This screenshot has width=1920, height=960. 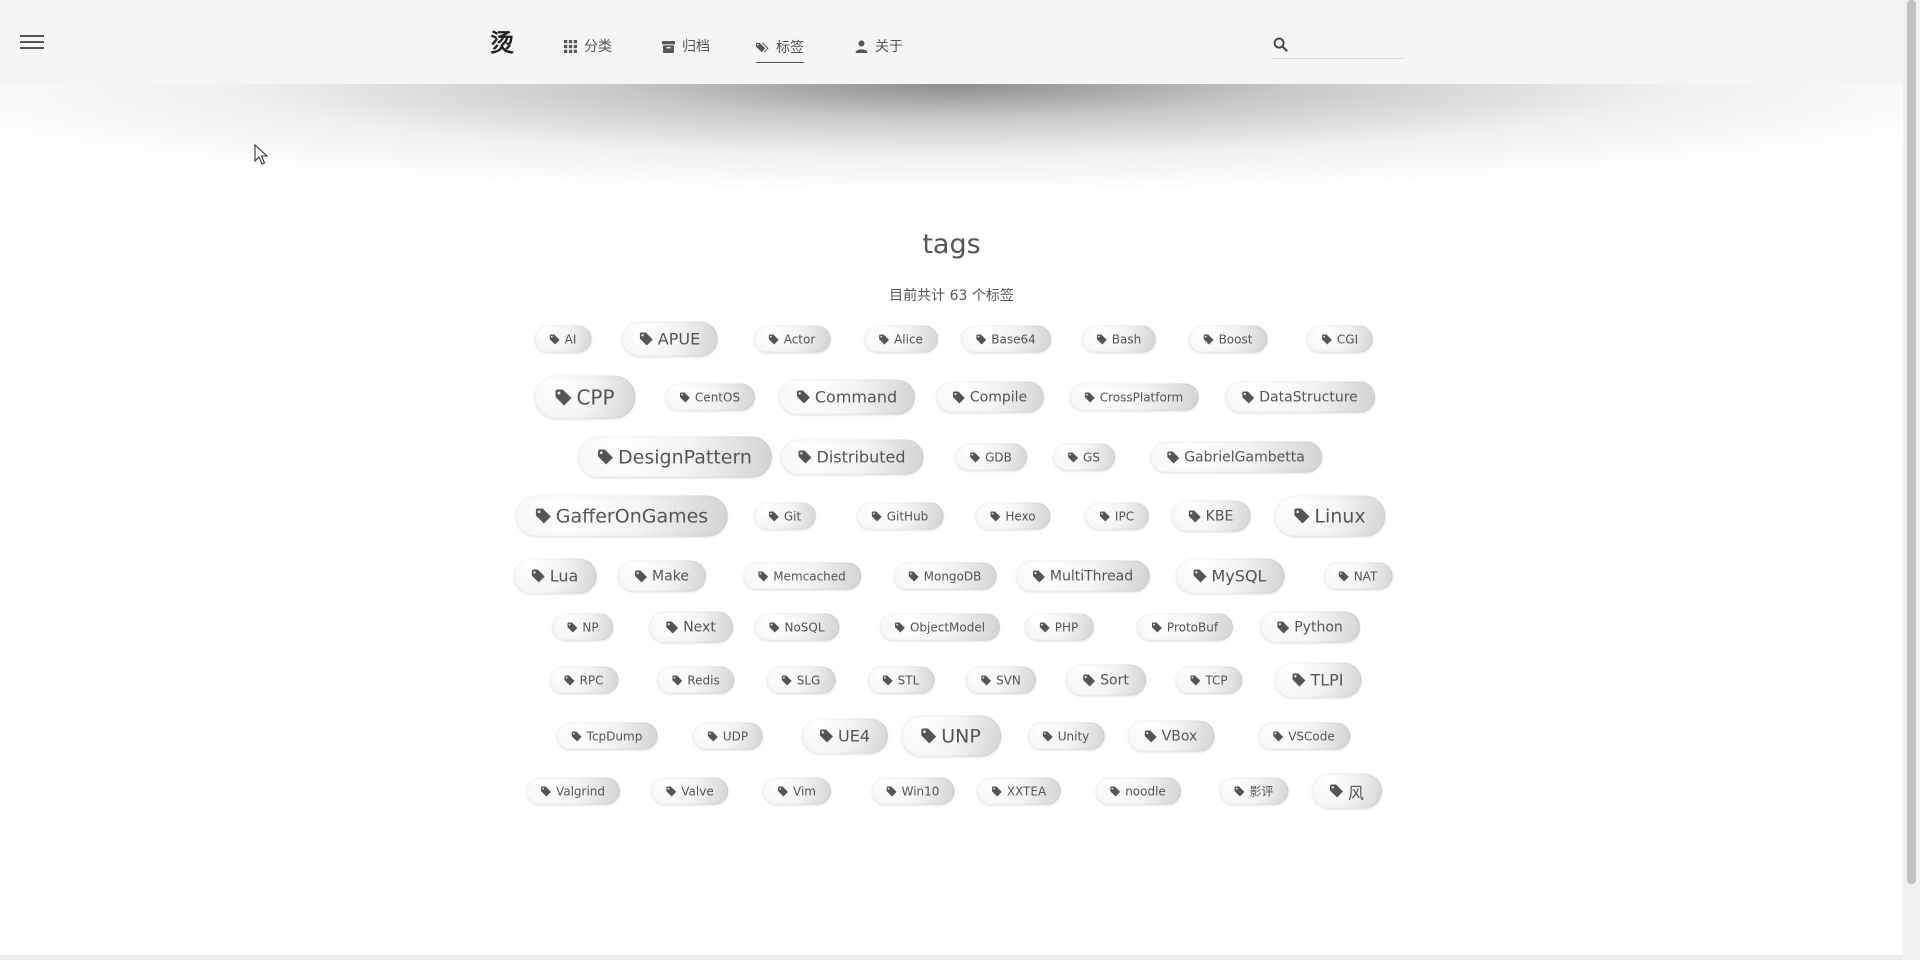 I want to click on tag-link: Vim, so click(x=797, y=791).